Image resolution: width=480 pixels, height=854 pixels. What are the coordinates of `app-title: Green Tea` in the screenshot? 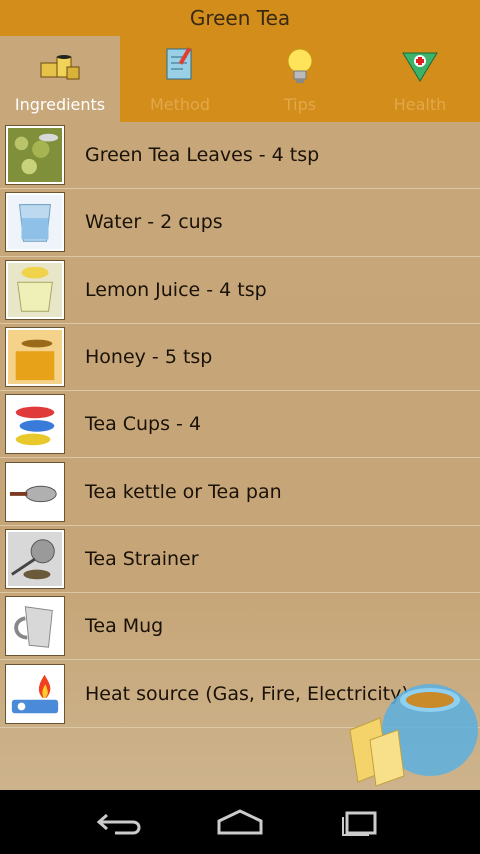 It's located at (240, 18).